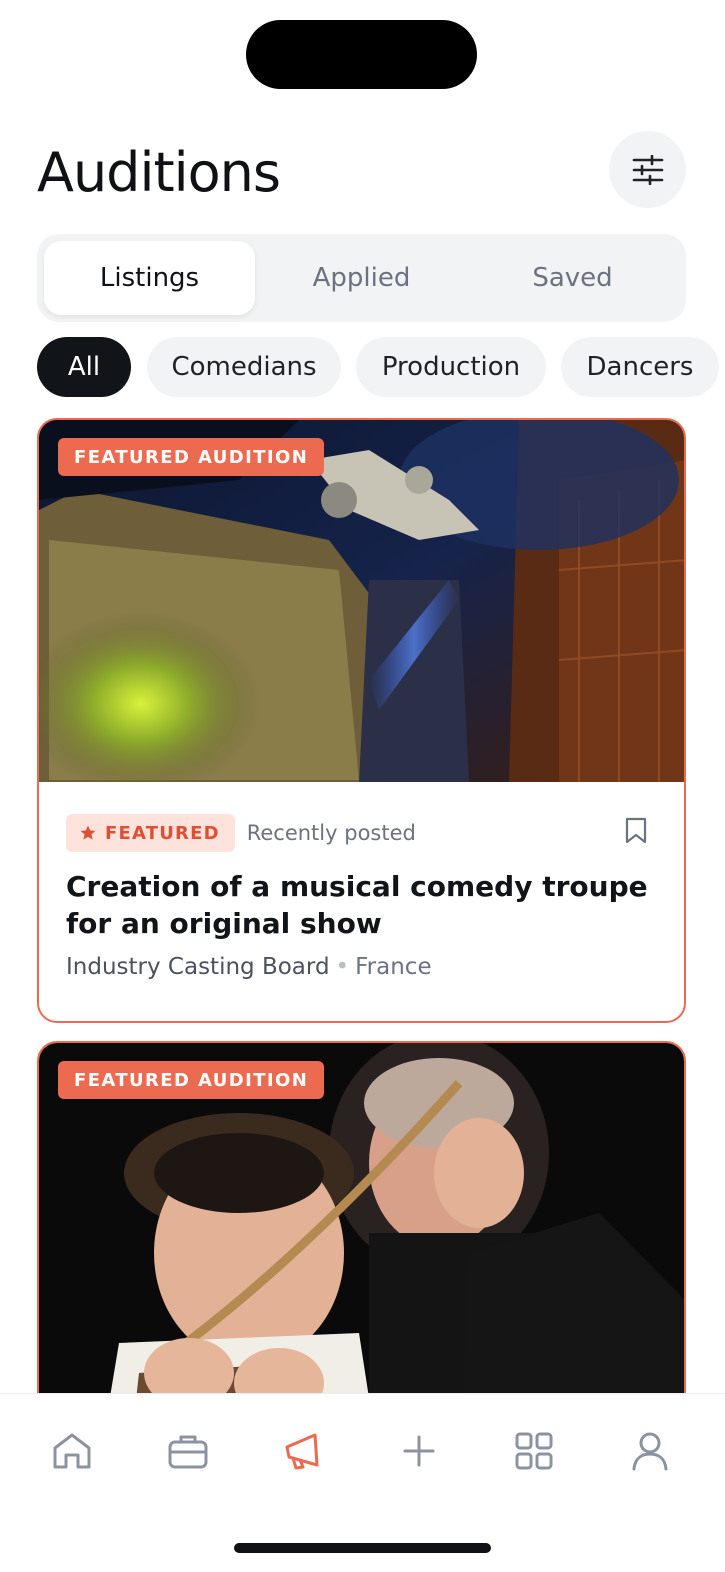  I want to click on page-title: Auditions, so click(159, 172).